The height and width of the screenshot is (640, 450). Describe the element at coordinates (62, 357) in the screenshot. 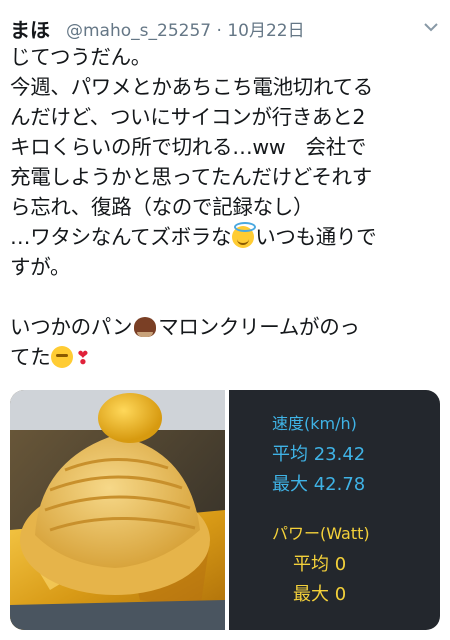

I see `relieved-face-icon` at that location.